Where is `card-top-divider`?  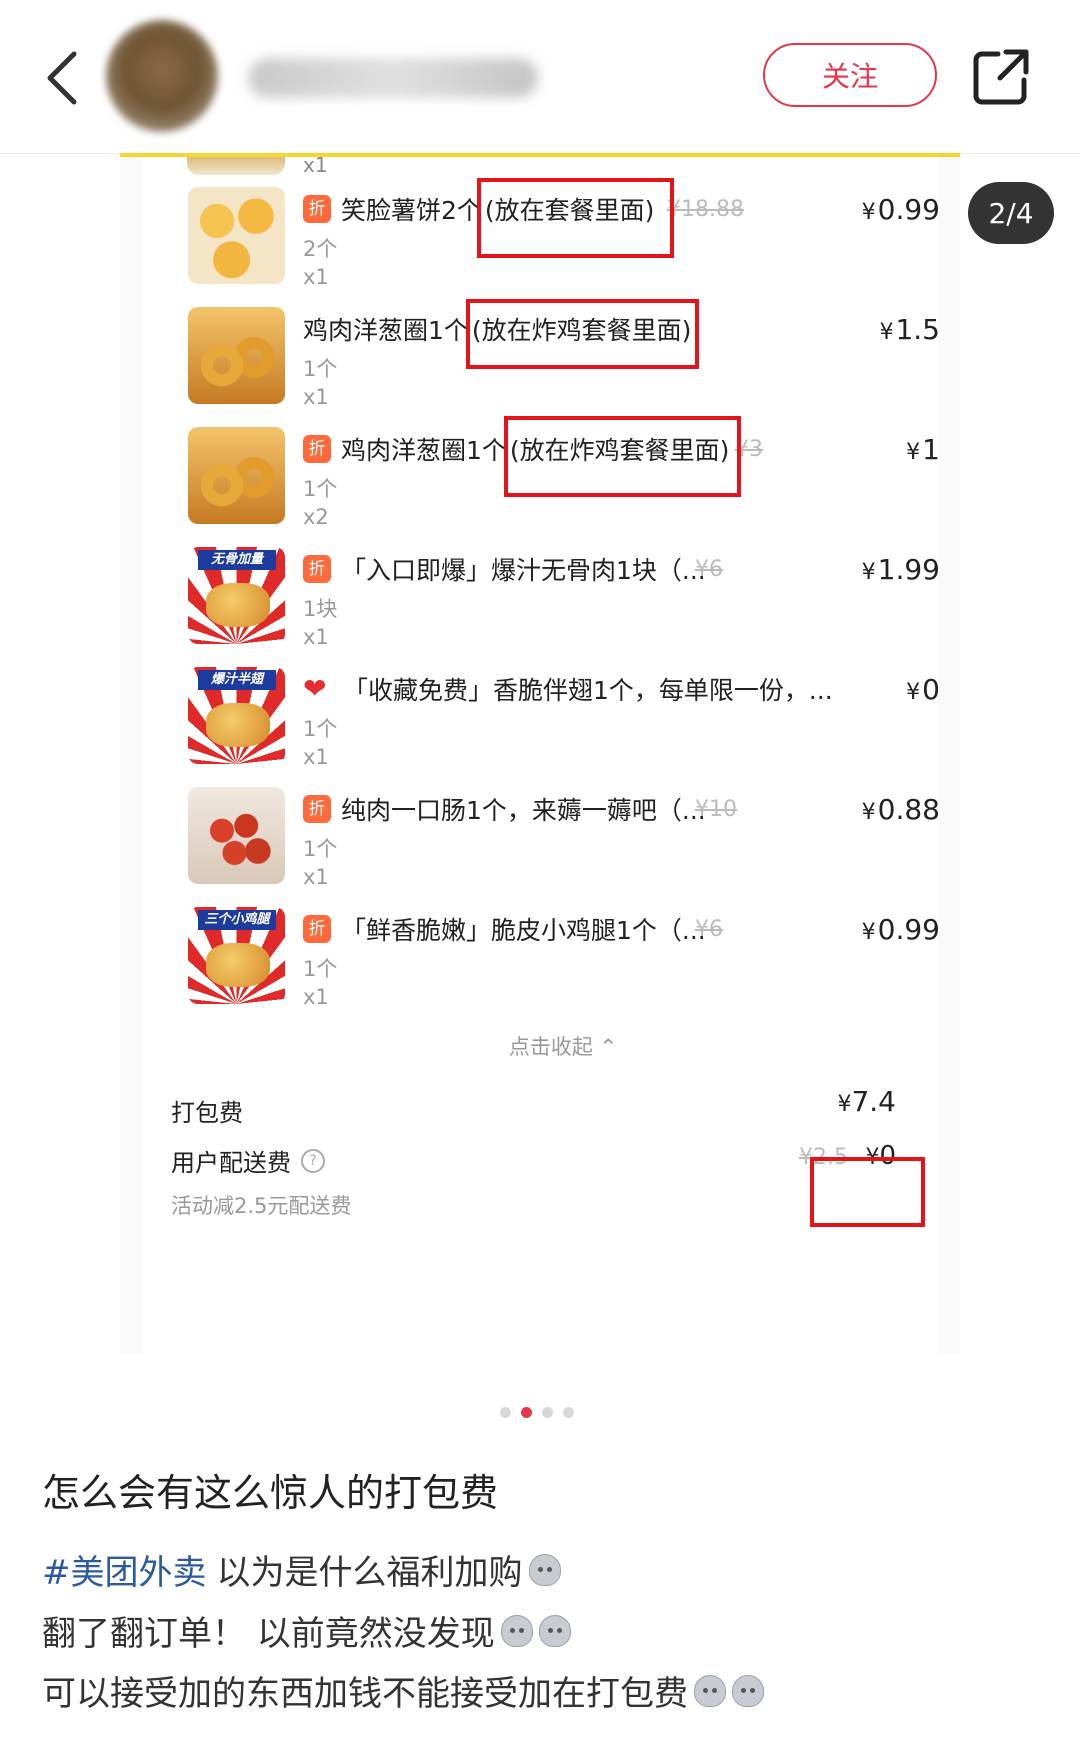 card-top-divider is located at coordinates (540, 155).